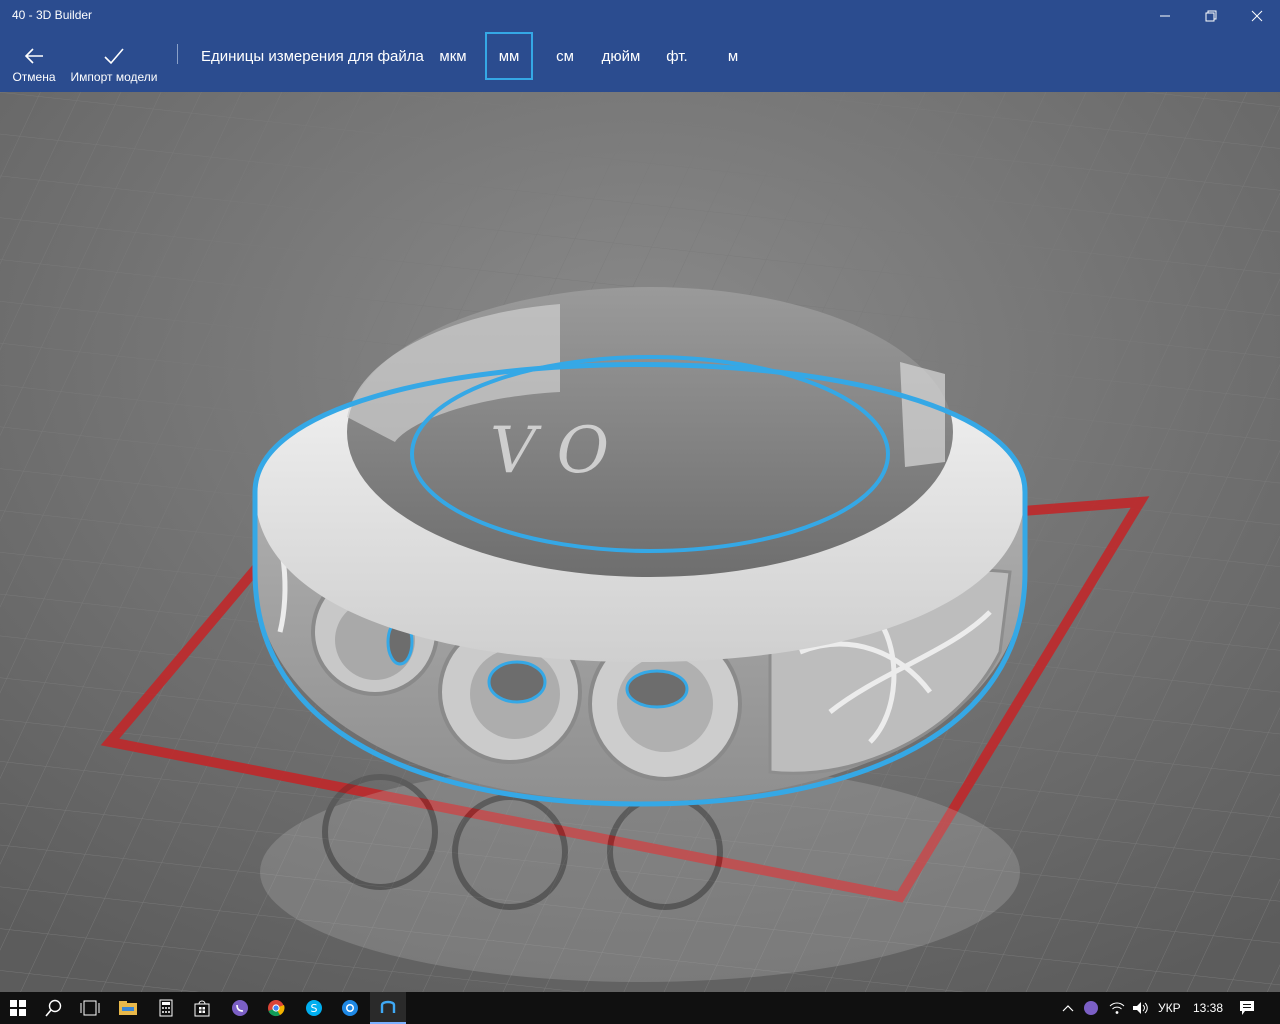 This screenshot has height=1024, width=1280. I want to click on back-arrow-icon, so click(33, 56).